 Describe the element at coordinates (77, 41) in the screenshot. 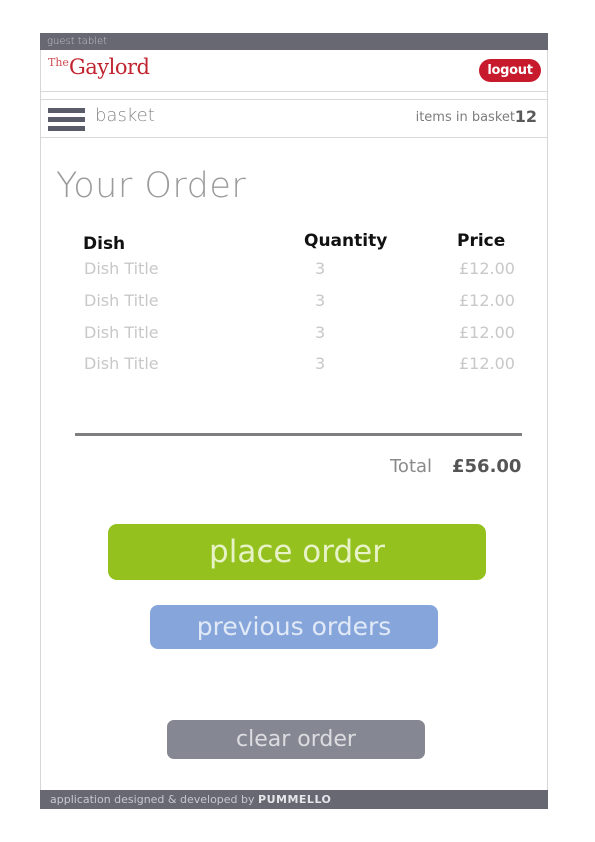

I see `guest-tablet-label: guest tablet` at that location.